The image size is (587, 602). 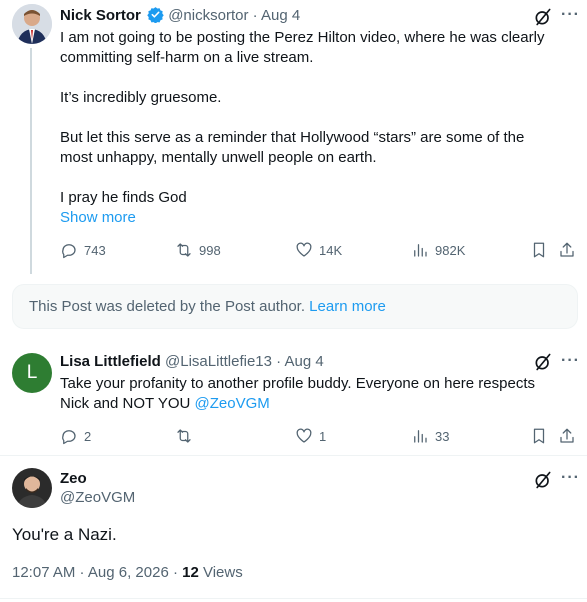 I want to click on views-button: 982K, so click(x=438, y=250).